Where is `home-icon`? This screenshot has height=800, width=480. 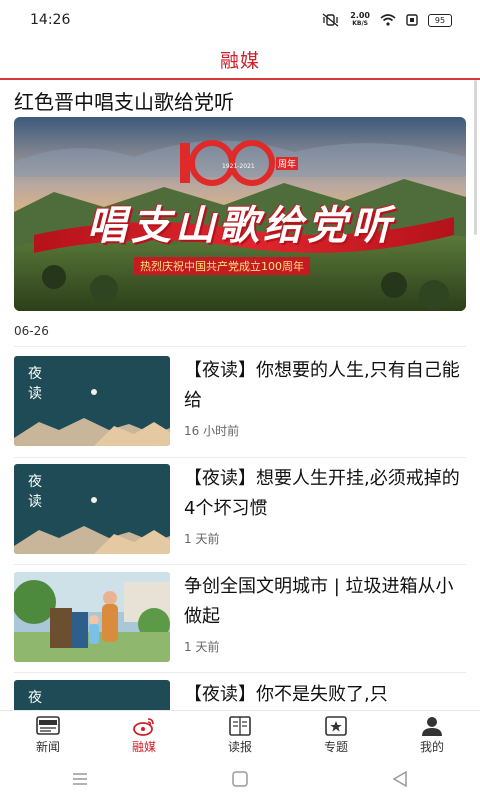 home-icon is located at coordinates (240, 779).